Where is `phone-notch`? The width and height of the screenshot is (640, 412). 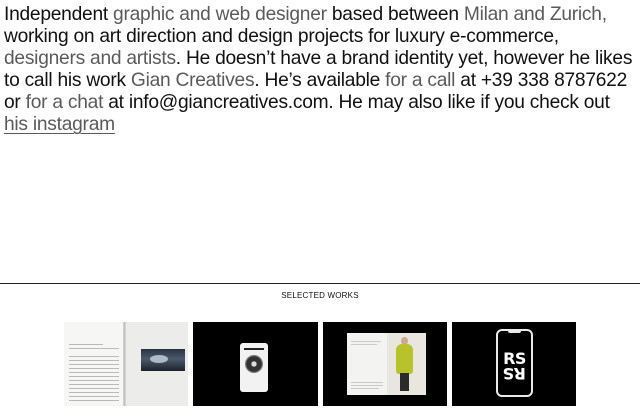
phone-notch is located at coordinates (514, 331).